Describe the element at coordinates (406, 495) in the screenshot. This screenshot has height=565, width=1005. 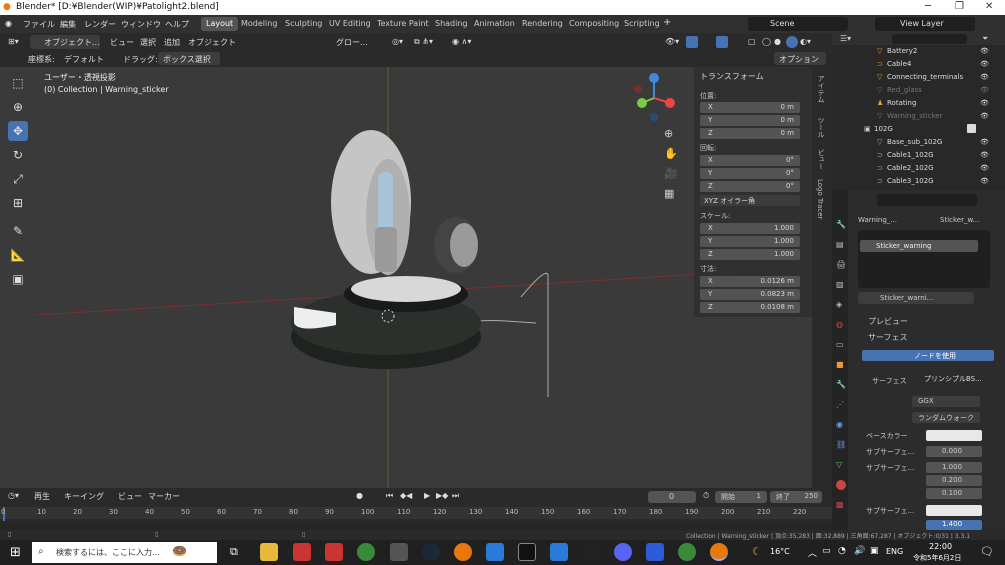
I see `prev-keyframe-icon: ◆◀` at that location.